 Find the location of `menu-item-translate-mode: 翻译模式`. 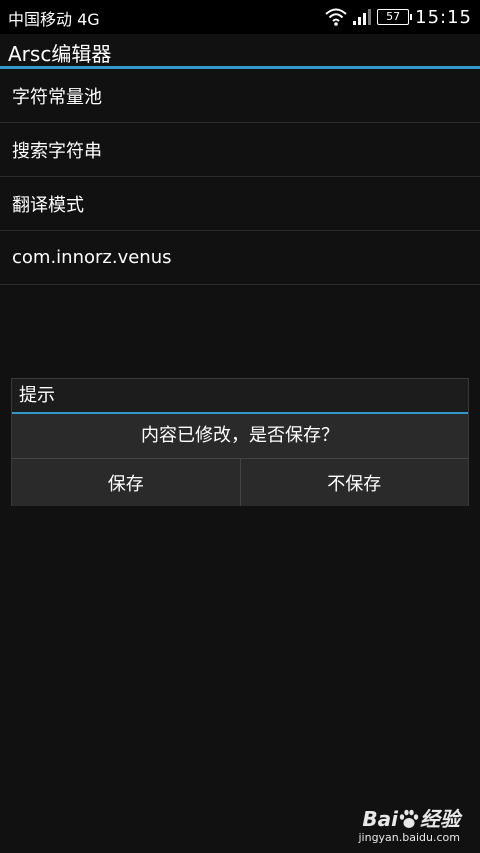

menu-item-translate-mode: 翻译模式 is located at coordinates (240, 204).